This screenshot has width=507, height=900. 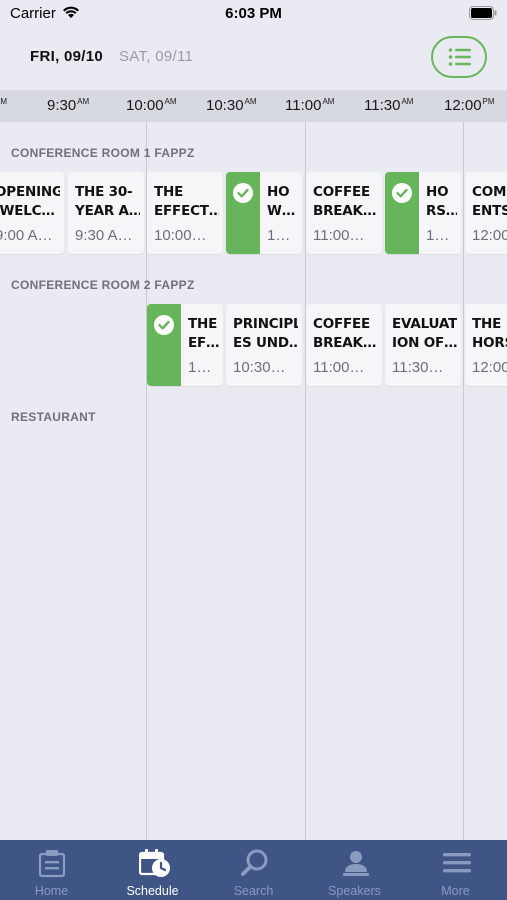 What do you see at coordinates (389, 105) in the screenshot?
I see `time-label: 11:30AM` at bounding box center [389, 105].